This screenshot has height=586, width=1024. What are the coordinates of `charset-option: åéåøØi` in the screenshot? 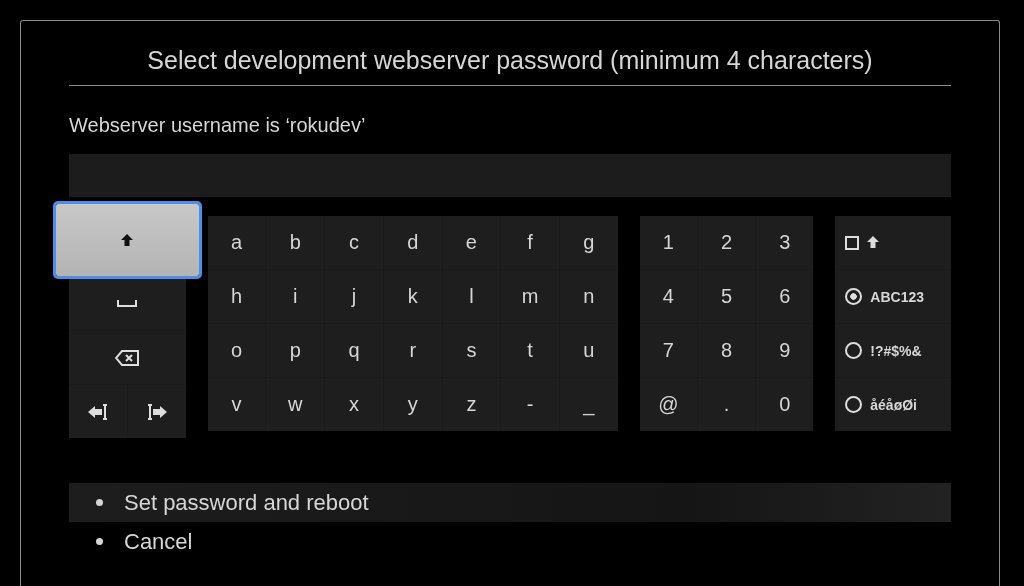 It's located at (893, 404).